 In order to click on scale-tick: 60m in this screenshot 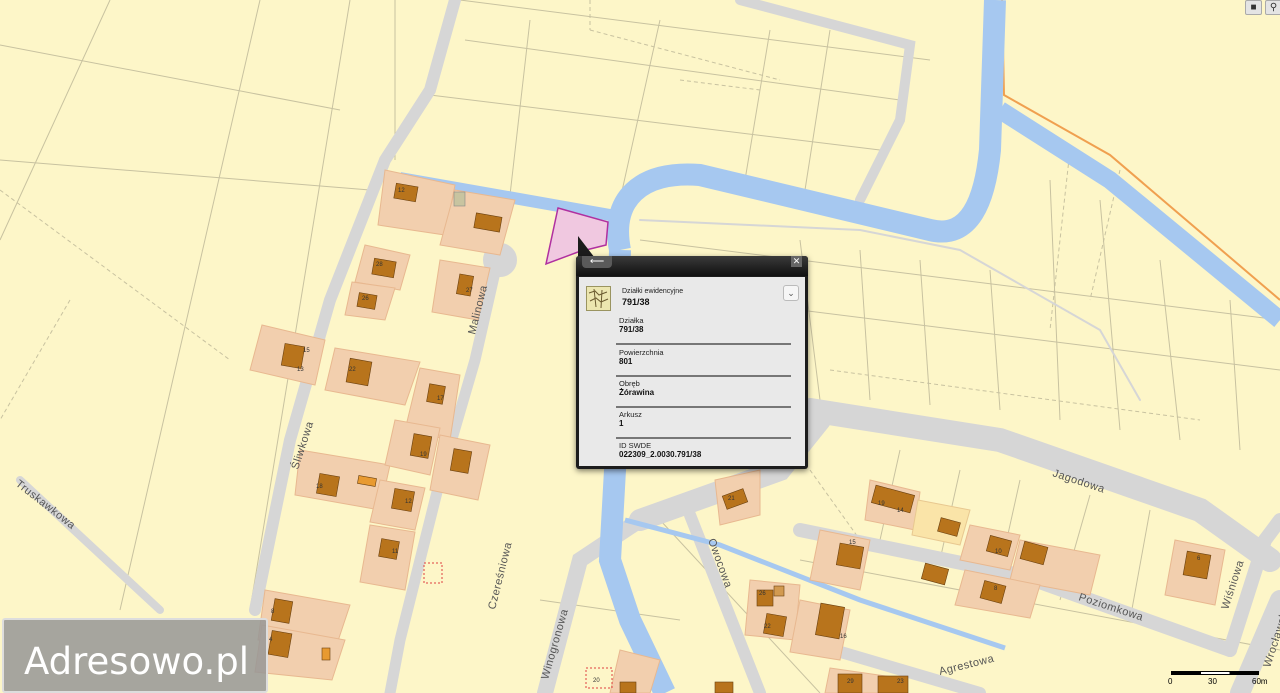, I will do `click(1260, 681)`.